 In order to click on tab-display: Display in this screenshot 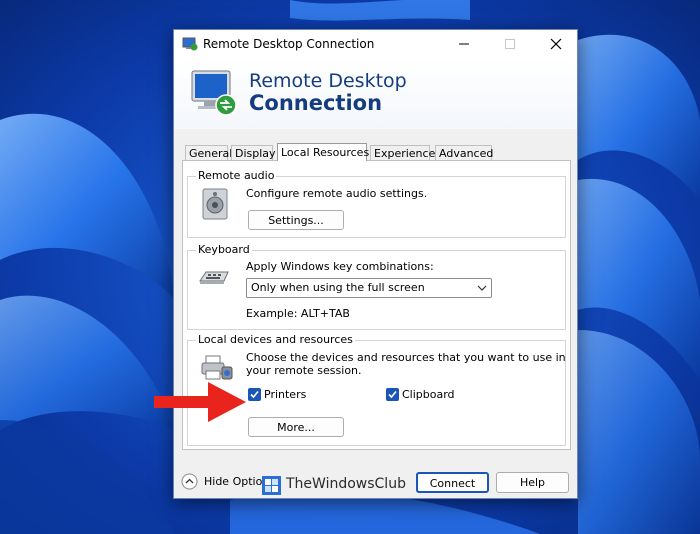, I will do `click(253, 152)`.